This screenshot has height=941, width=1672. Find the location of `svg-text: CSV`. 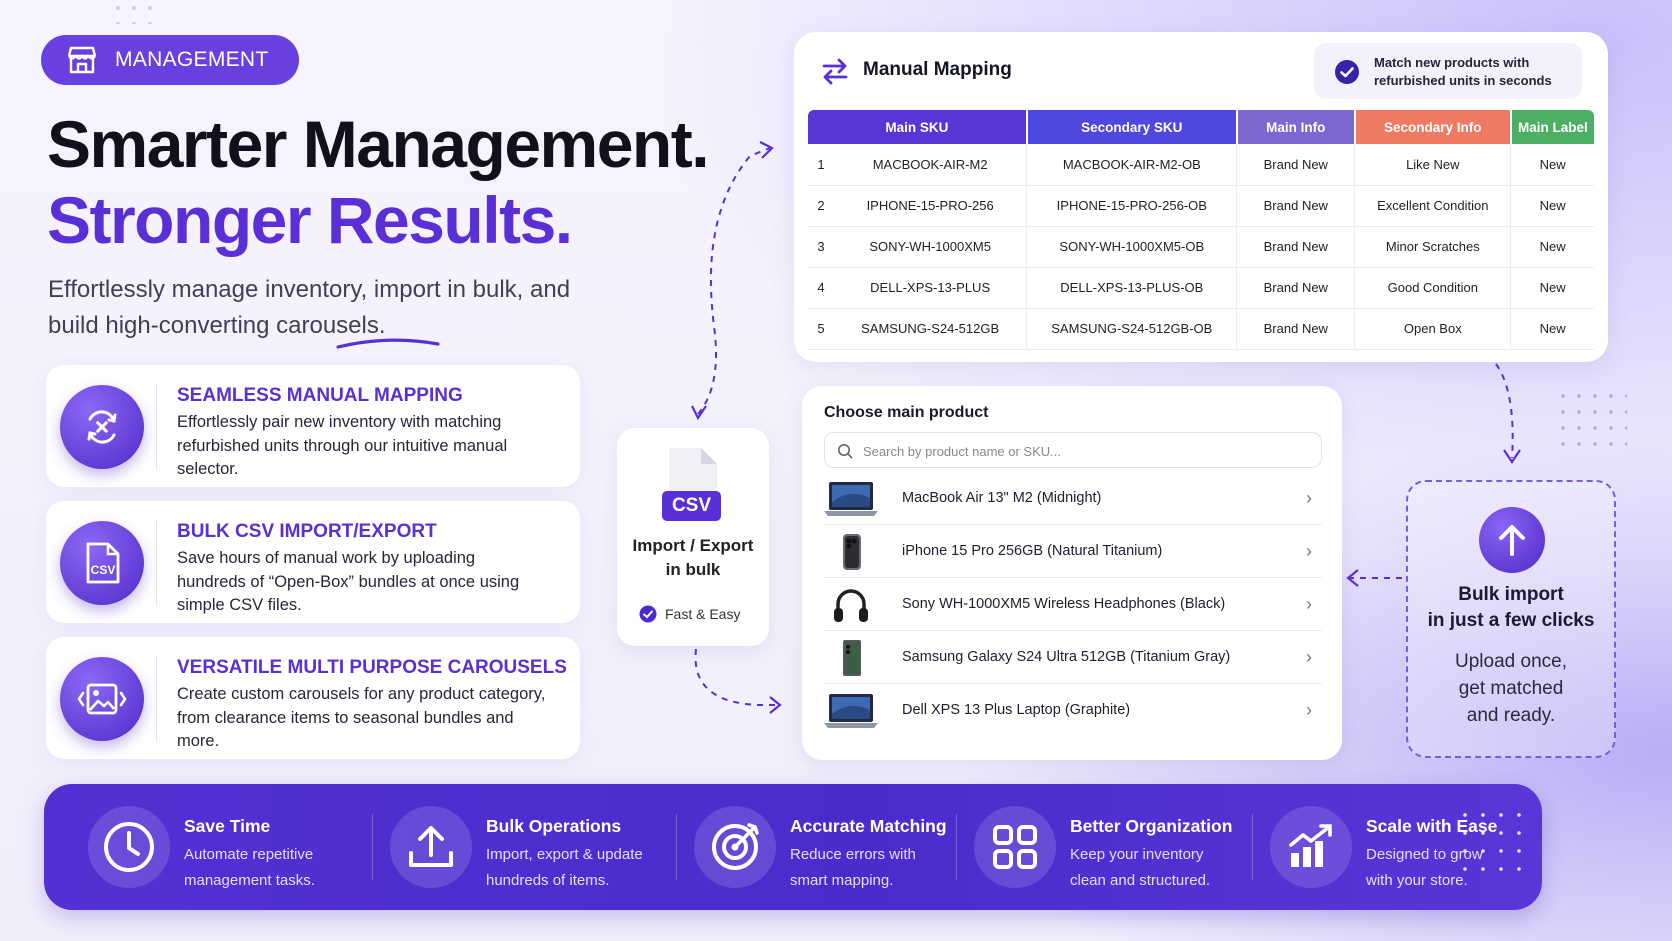

svg-text: CSV is located at coordinates (103, 570).